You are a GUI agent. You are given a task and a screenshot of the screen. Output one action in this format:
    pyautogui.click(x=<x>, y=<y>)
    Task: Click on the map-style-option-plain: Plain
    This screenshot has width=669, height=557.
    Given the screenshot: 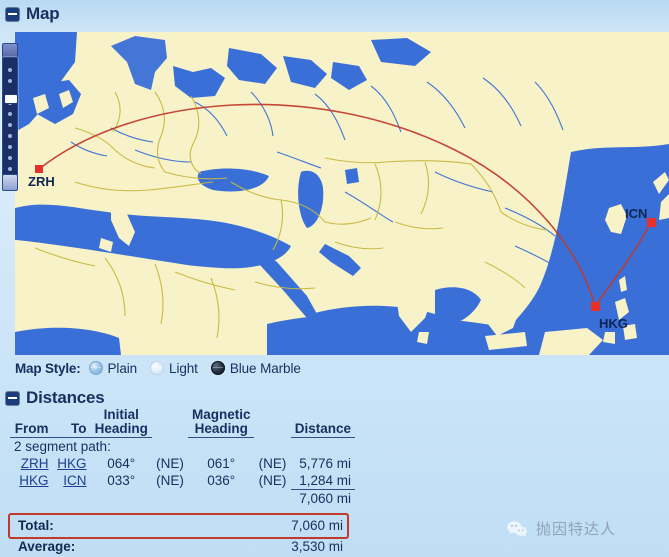 What is the action you would take?
    pyautogui.click(x=113, y=368)
    